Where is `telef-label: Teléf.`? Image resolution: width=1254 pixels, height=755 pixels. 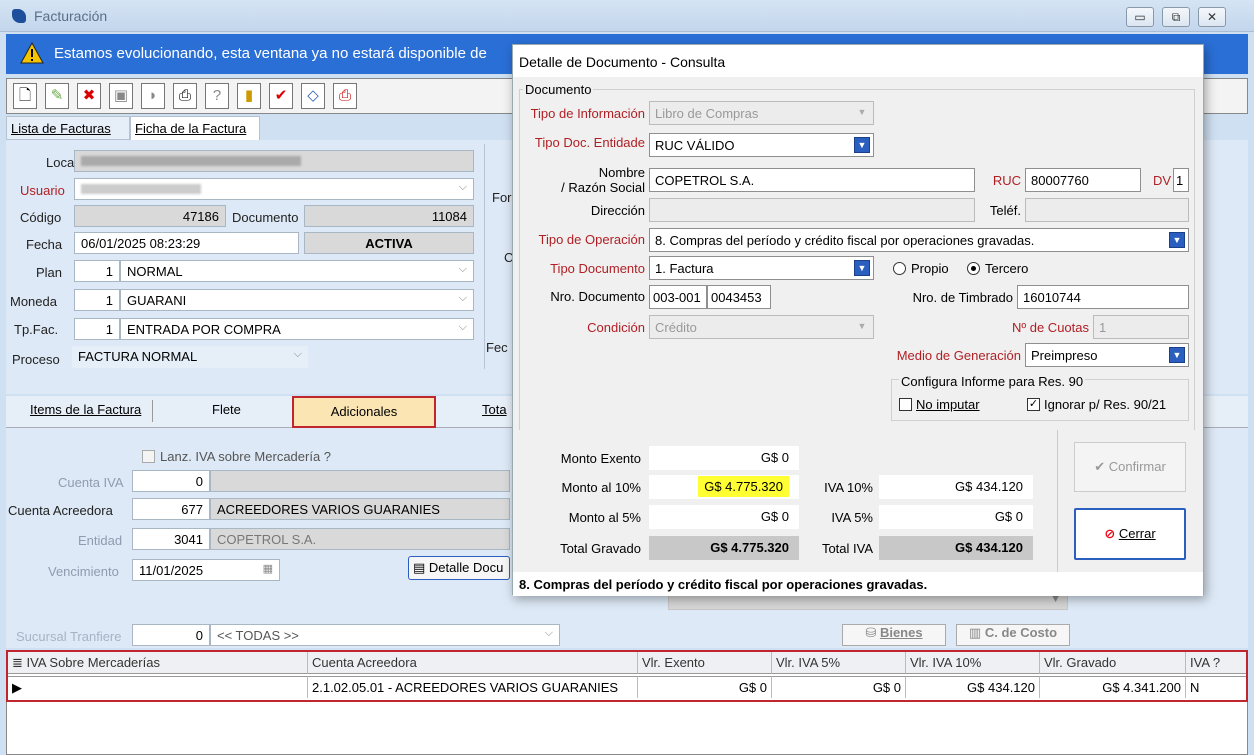
telef-label: Teléf. is located at coordinates (1005, 210).